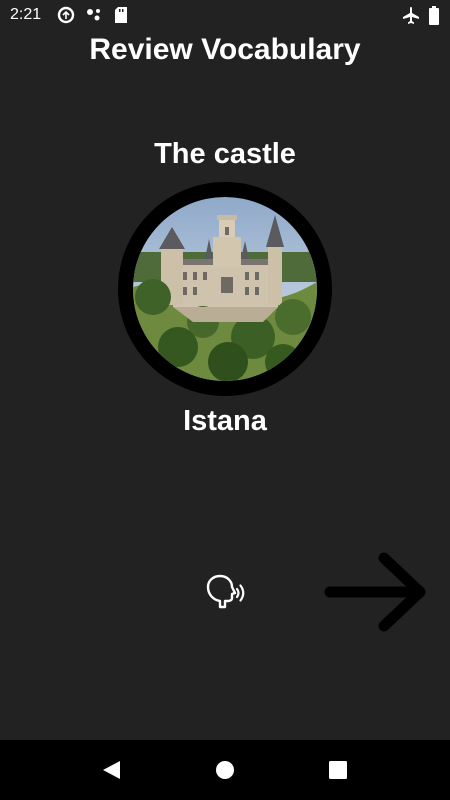 This screenshot has height=800, width=450. I want to click on home-icon, so click(225, 770).